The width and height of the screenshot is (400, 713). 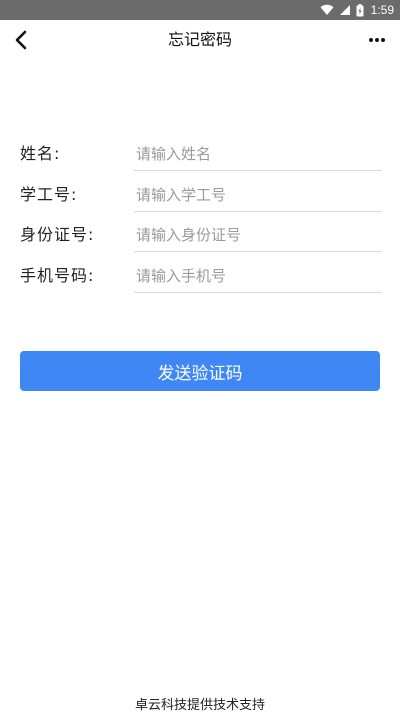 I want to click on signal-icon, so click(x=344, y=10).